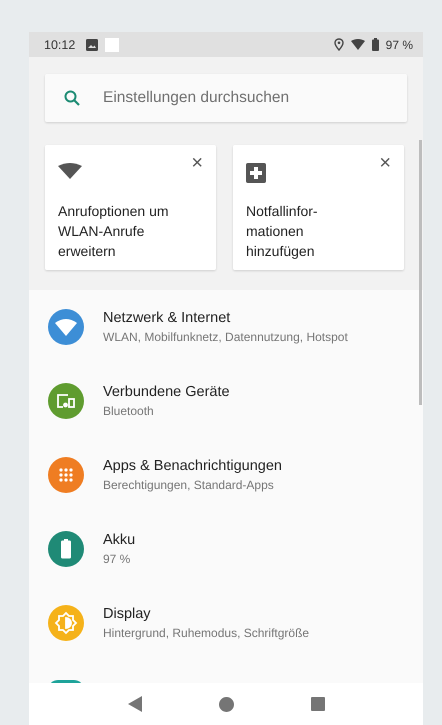 The height and width of the screenshot is (725, 442). What do you see at coordinates (339, 44) in the screenshot?
I see `location-icon` at bounding box center [339, 44].